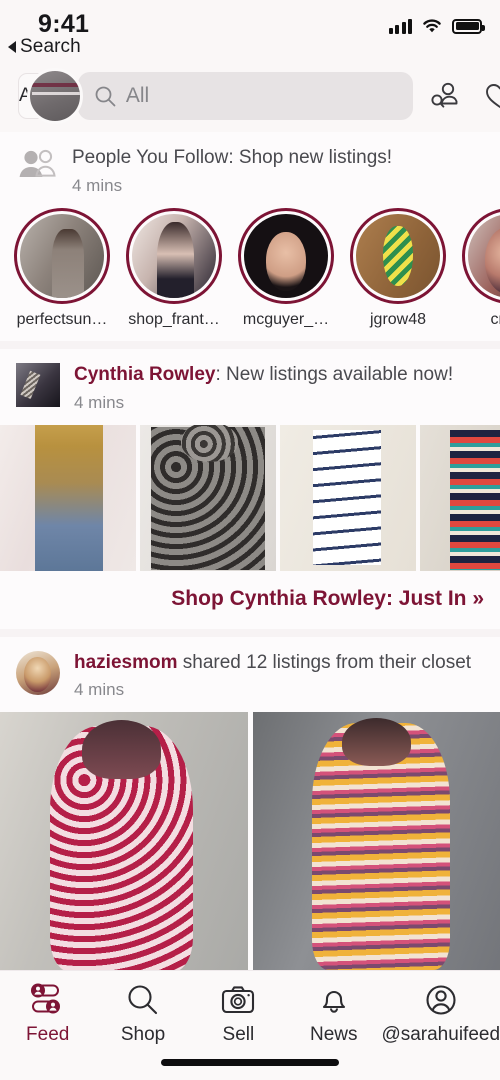  What do you see at coordinates (50, 46) in the screenshot?
I see `back-label: Search` at bounding box center [50, 46].